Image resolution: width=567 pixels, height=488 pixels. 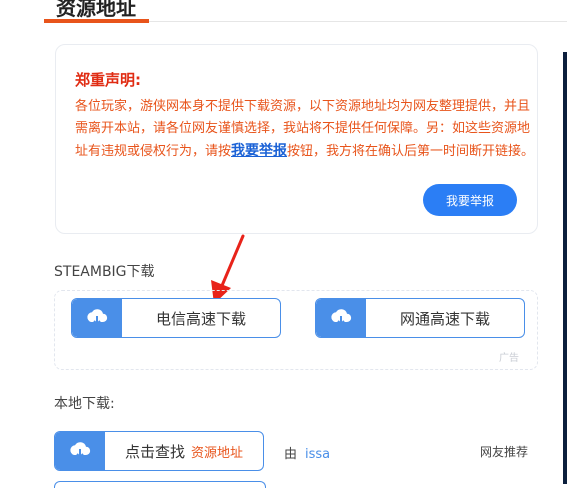 I want to click on section-title-underline, so click(x=96, y=21).